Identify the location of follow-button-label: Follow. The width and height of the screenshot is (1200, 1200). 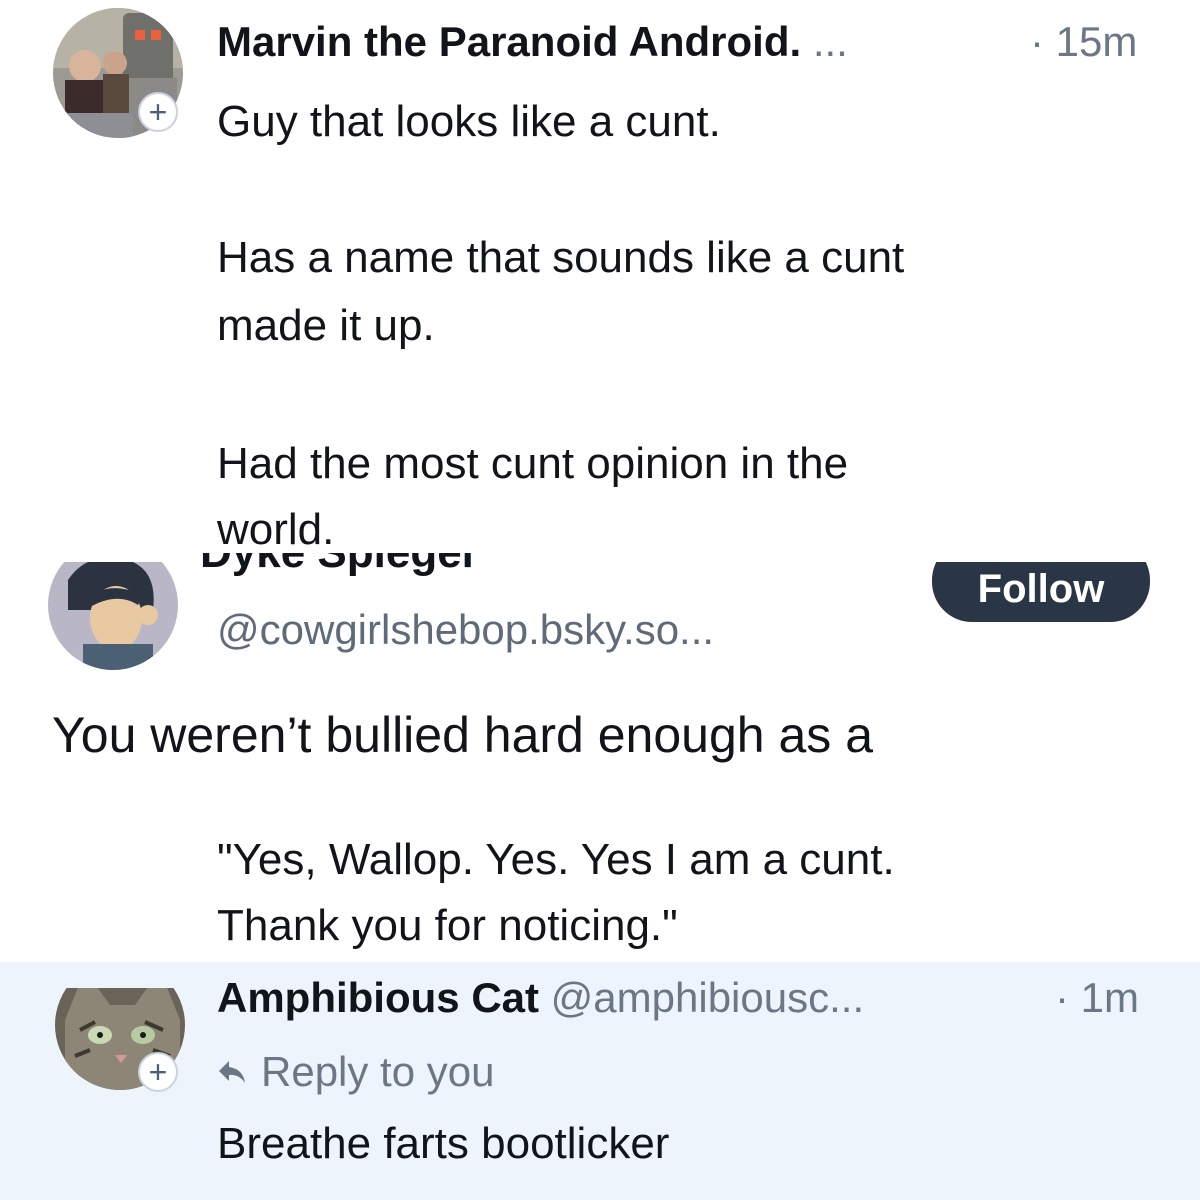
(1041, 589).